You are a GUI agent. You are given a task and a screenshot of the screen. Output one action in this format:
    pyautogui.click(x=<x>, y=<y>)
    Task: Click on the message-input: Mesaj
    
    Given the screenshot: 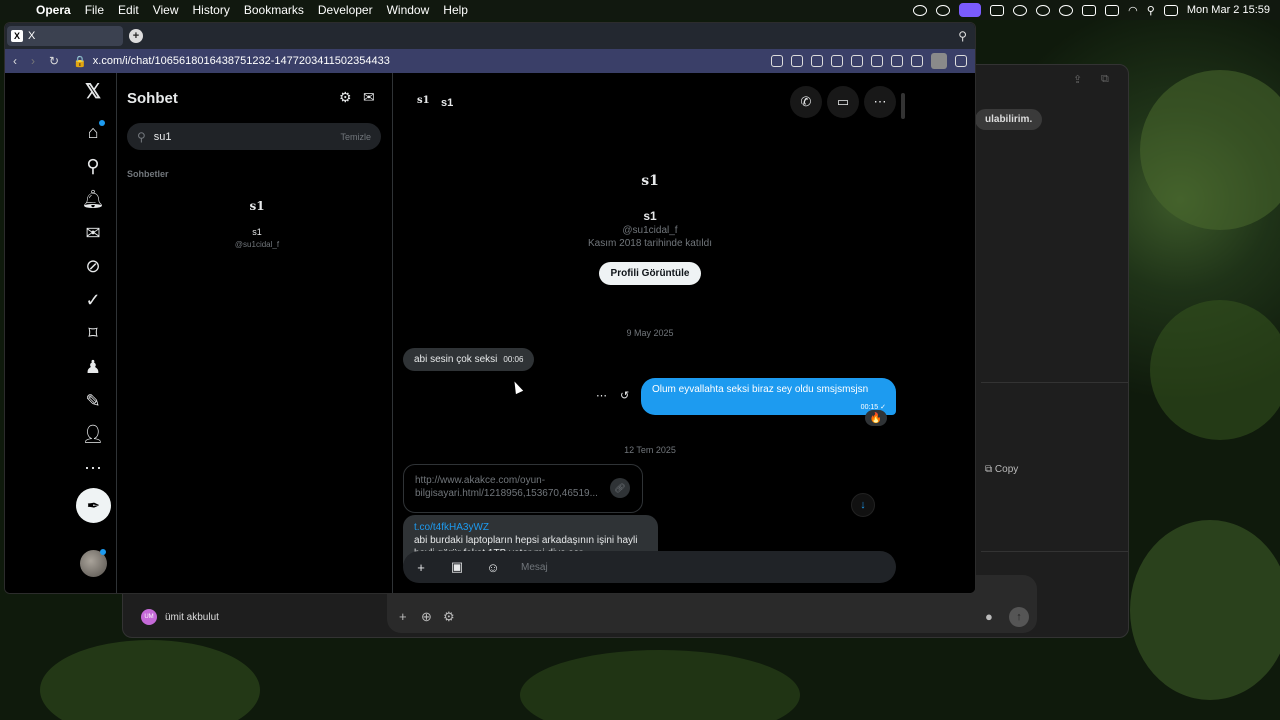 What is the action you would take?
    pyautogui.click(x=534, y=567)
    